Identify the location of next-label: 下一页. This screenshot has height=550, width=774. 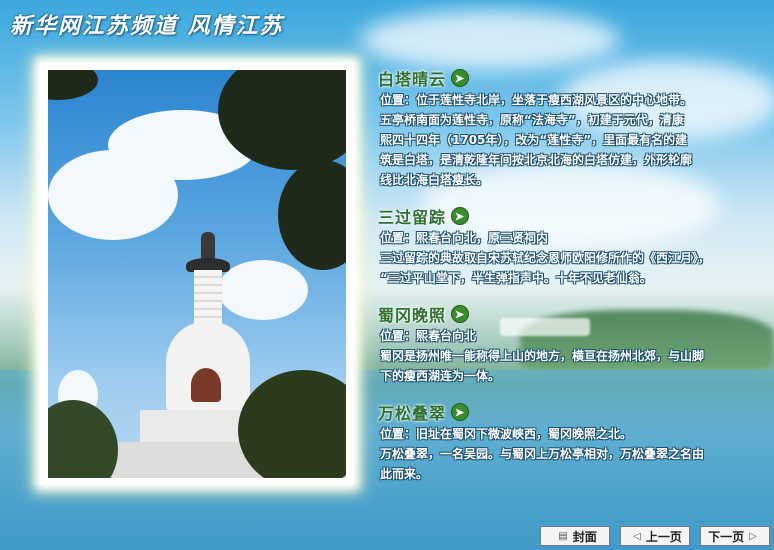
(726, 536).